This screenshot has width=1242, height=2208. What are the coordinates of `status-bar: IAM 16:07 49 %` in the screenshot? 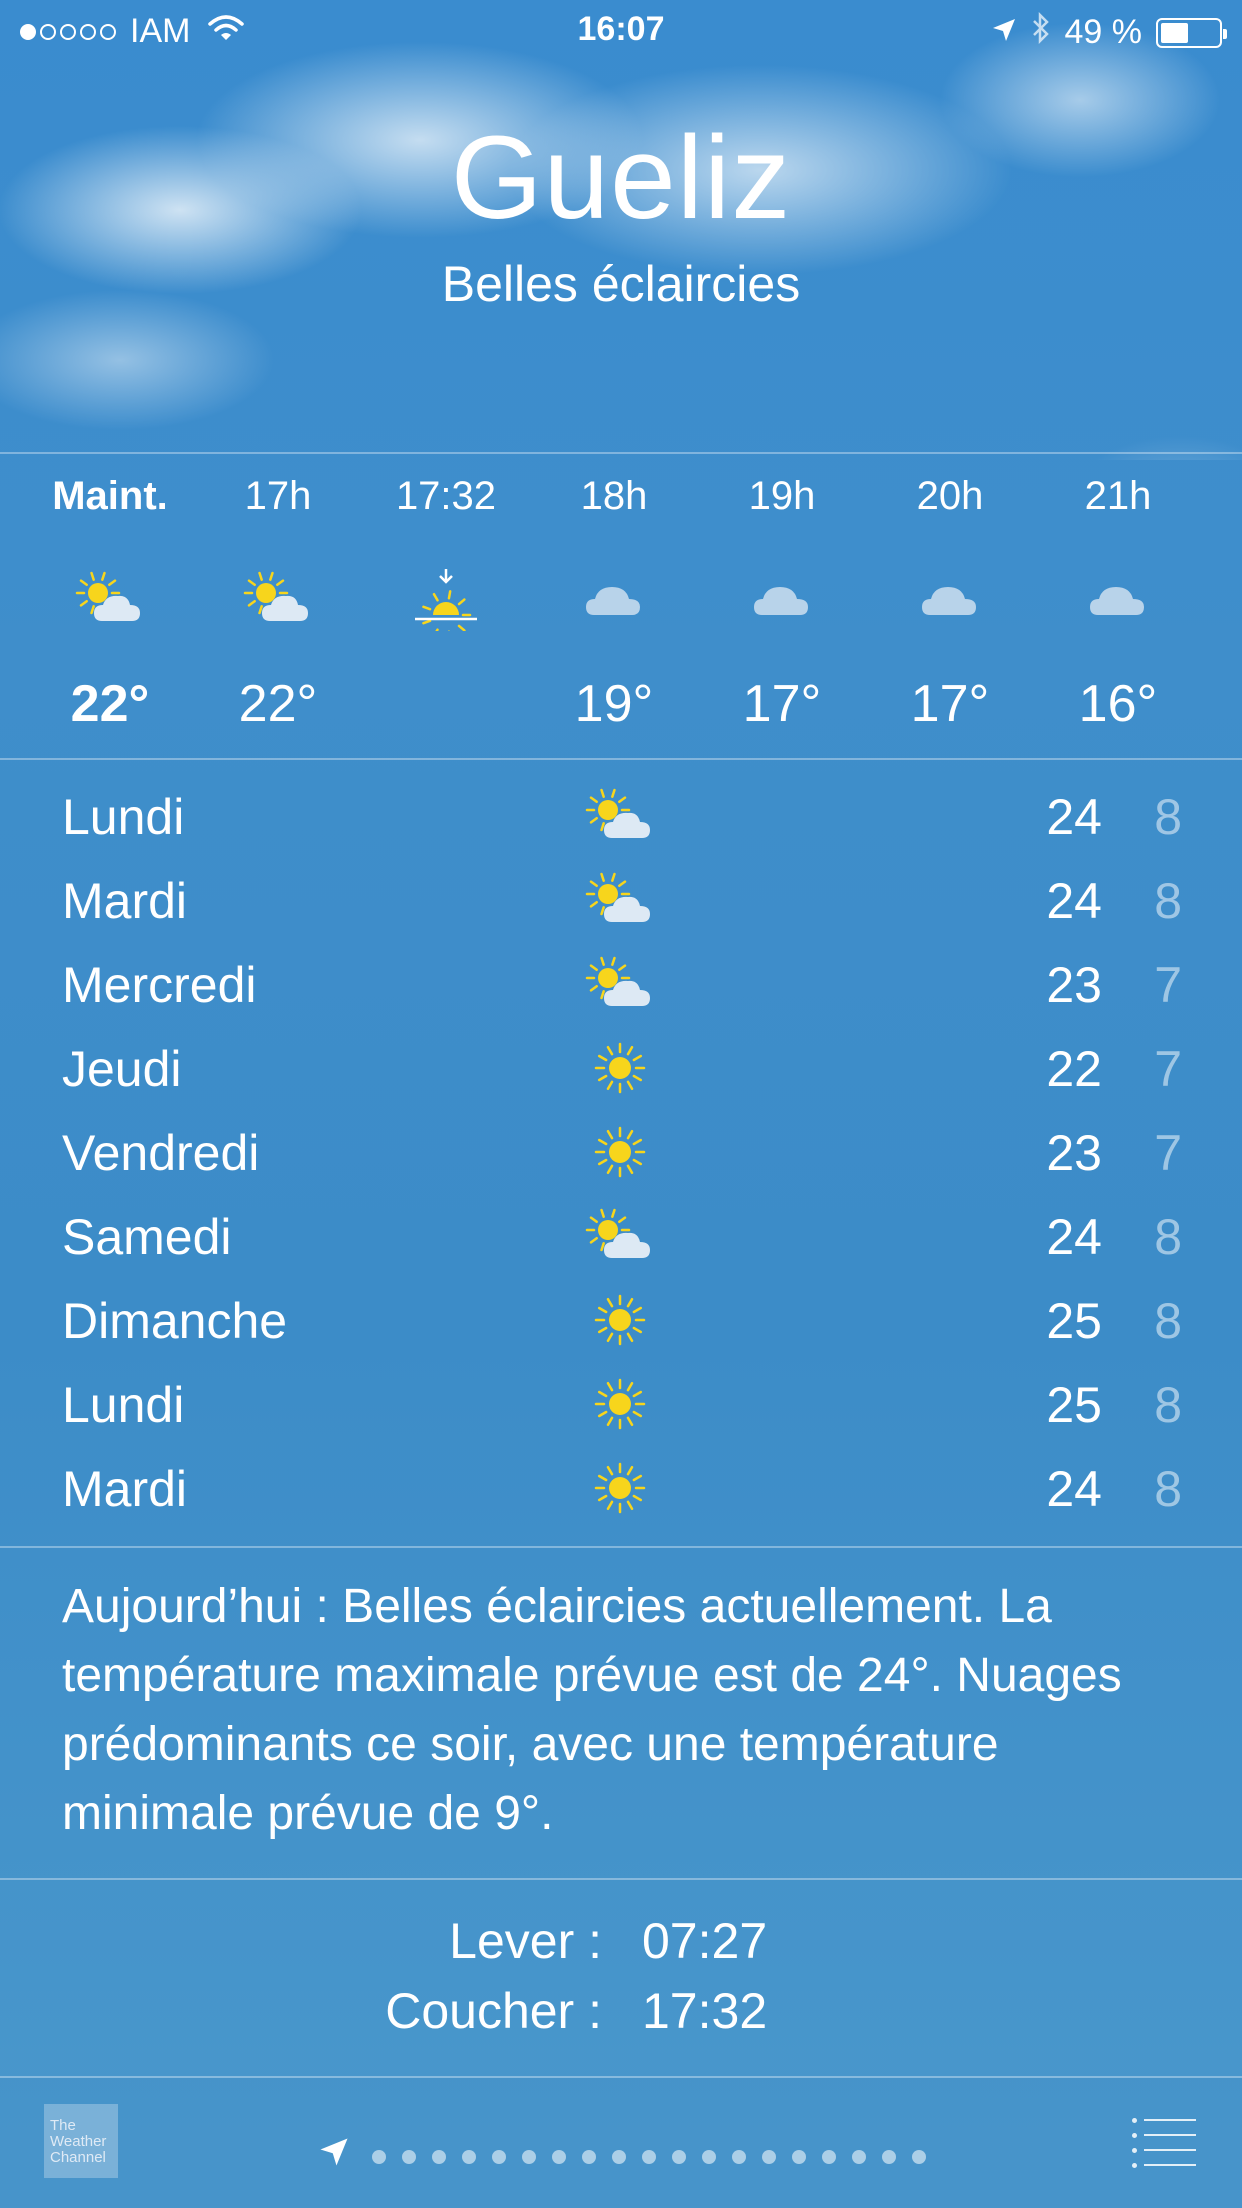 It's located at (621, 30).